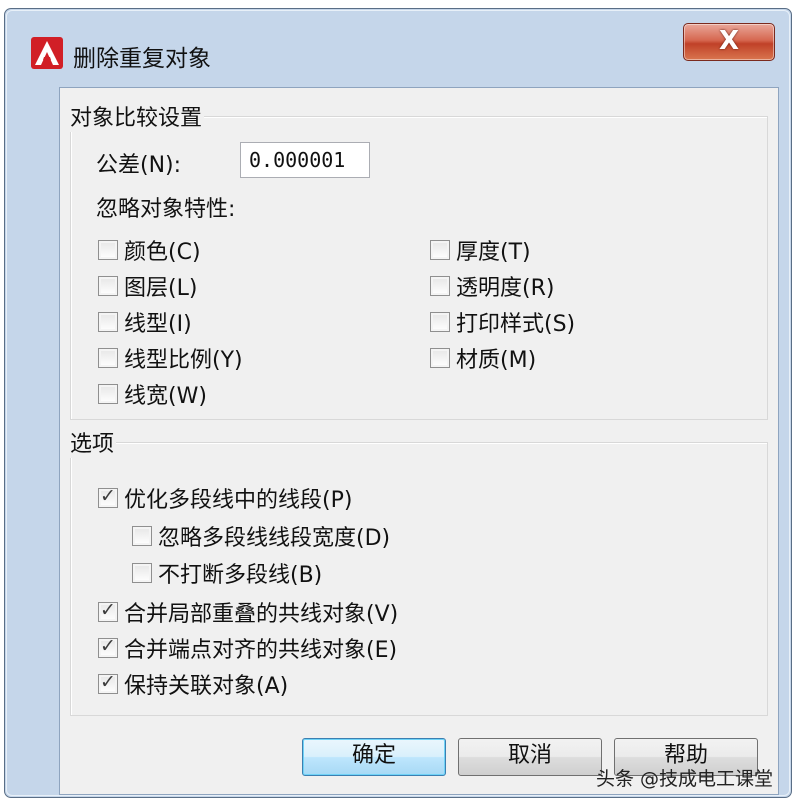 This screenshot has width=798, height=806. I want to click on ok-button: 确定, so click(374, 757).